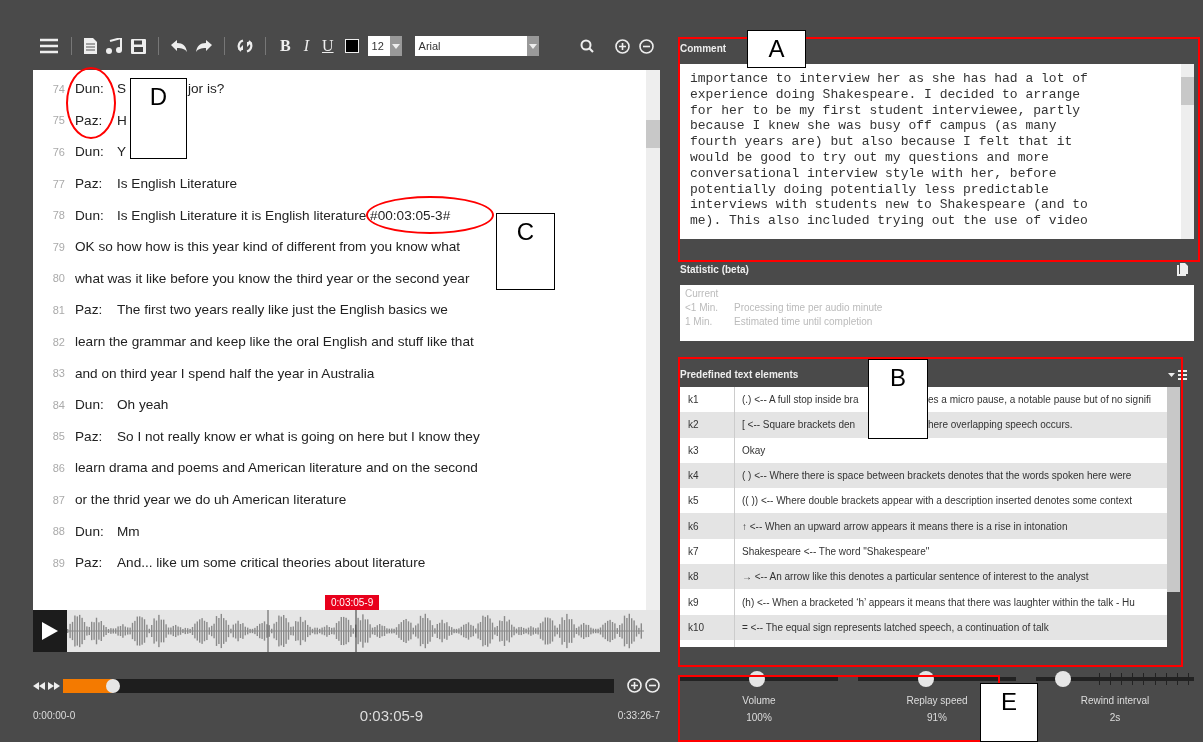 The height and width of the screenshot is (742, 1203). I want to click on slider-value: 91%, so click(937, 717).